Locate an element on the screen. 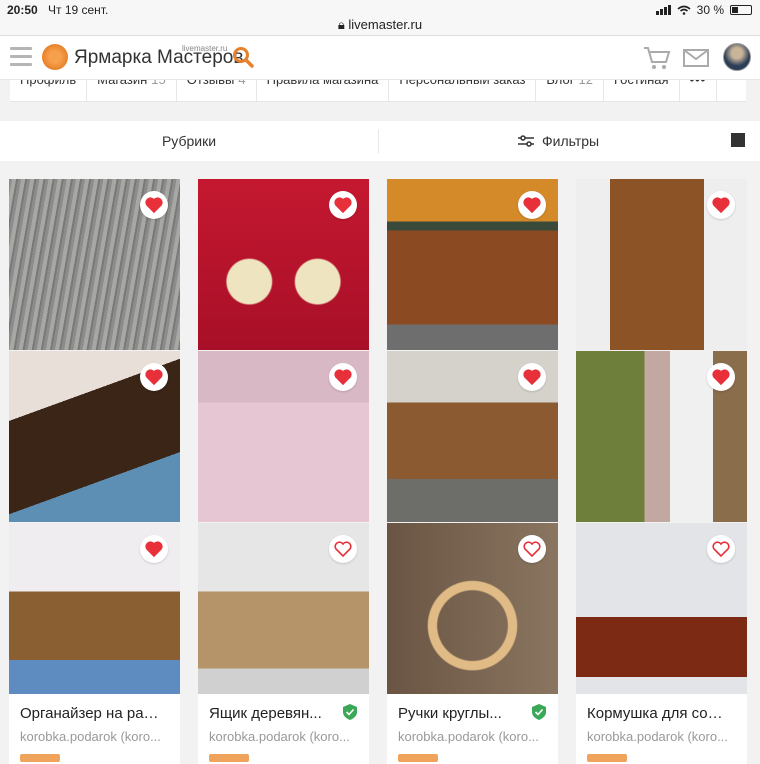 The height and width of the screenshot is (764, 760). product-feeder is located at coordinates (661, 608).